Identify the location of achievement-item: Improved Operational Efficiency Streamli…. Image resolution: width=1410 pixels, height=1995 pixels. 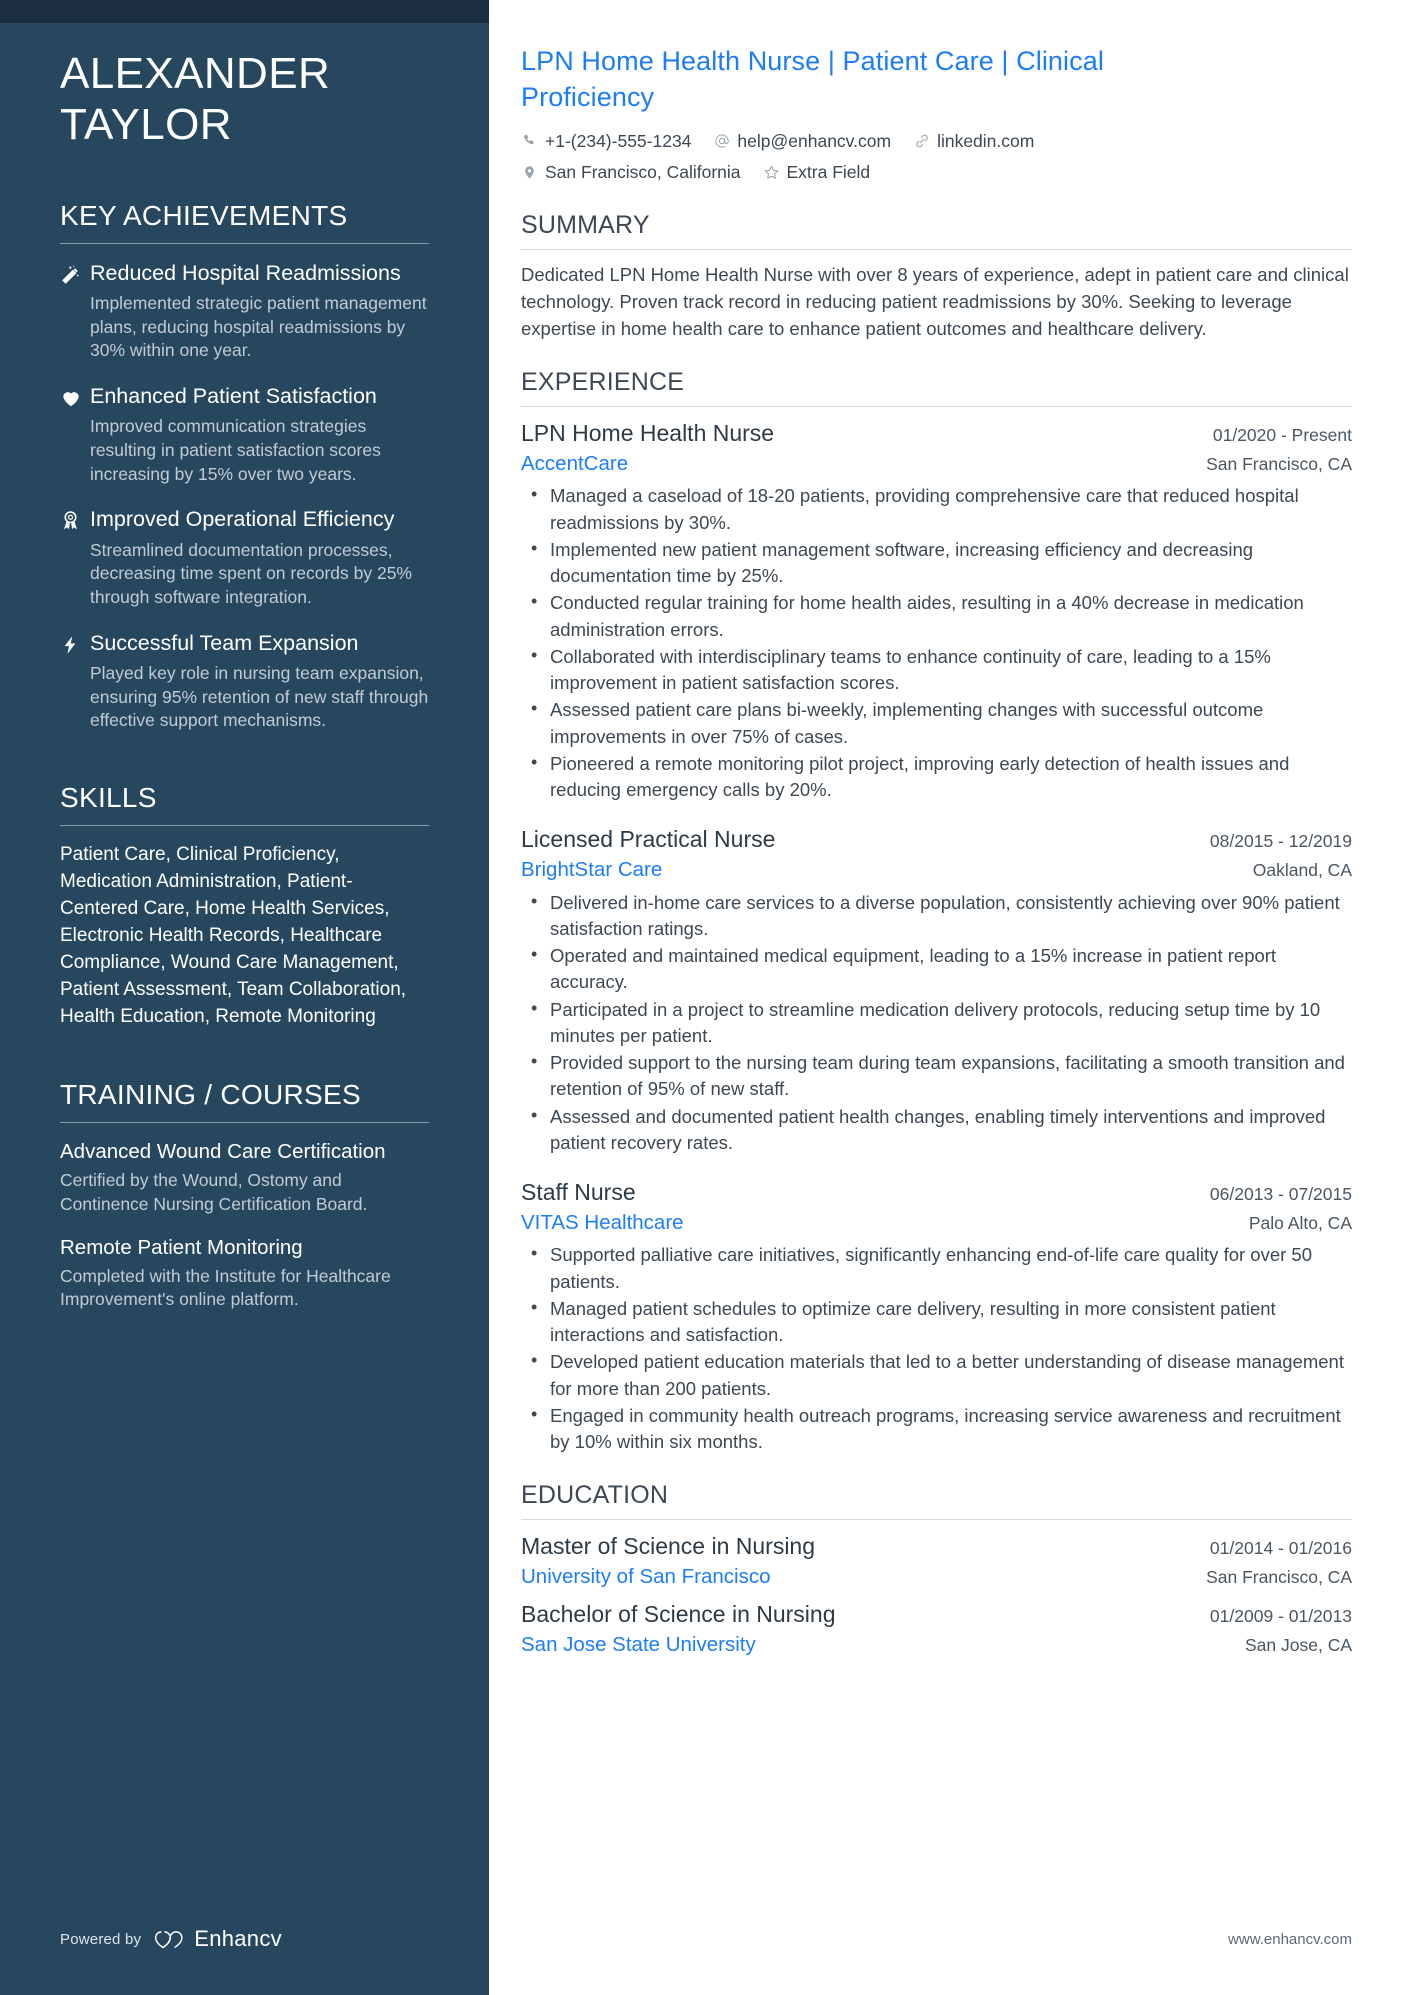
(244, 557).